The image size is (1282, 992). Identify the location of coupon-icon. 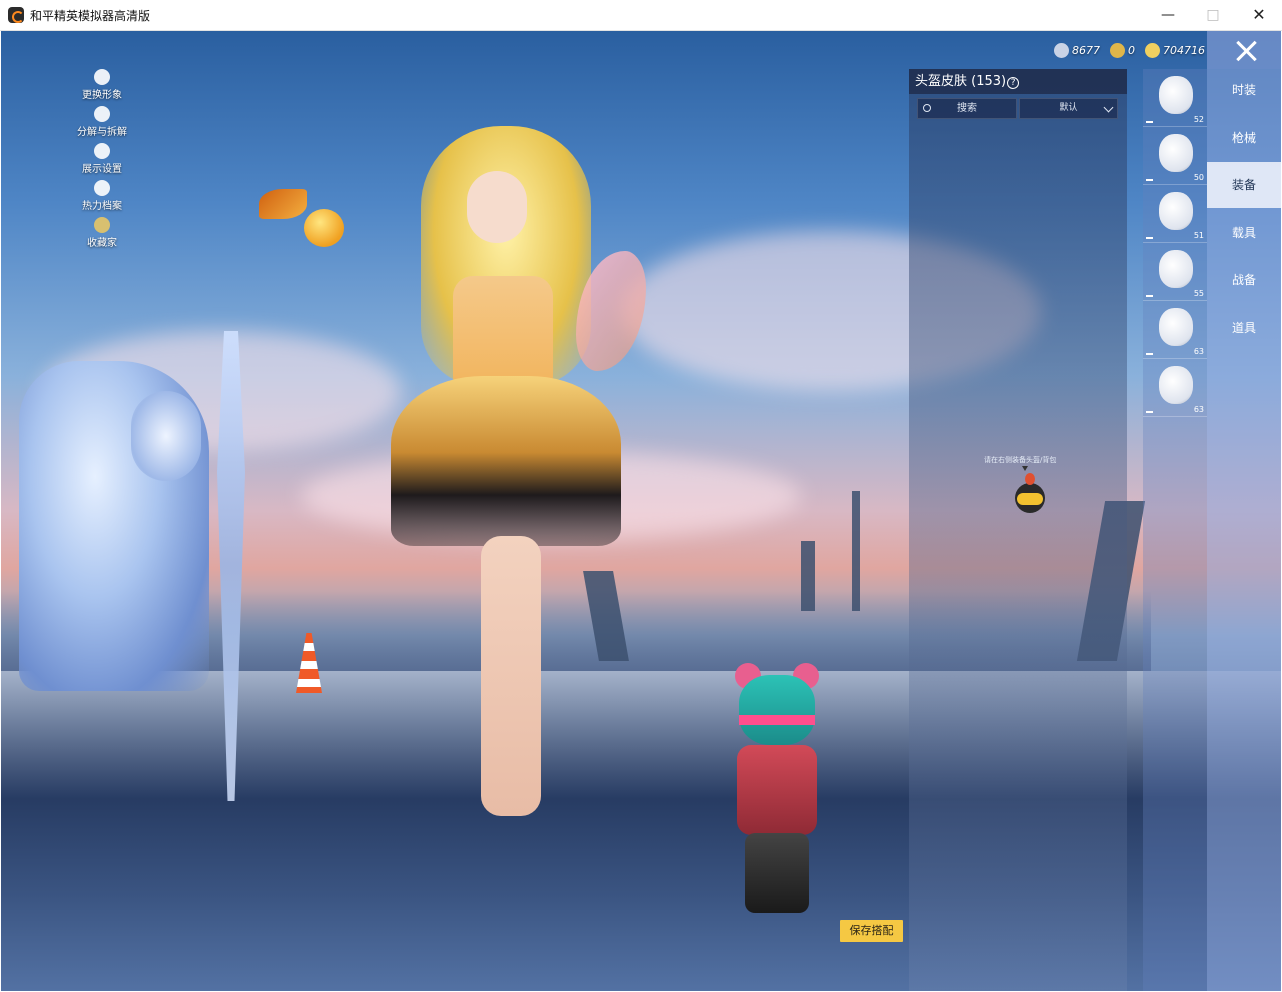
(1152, 50).